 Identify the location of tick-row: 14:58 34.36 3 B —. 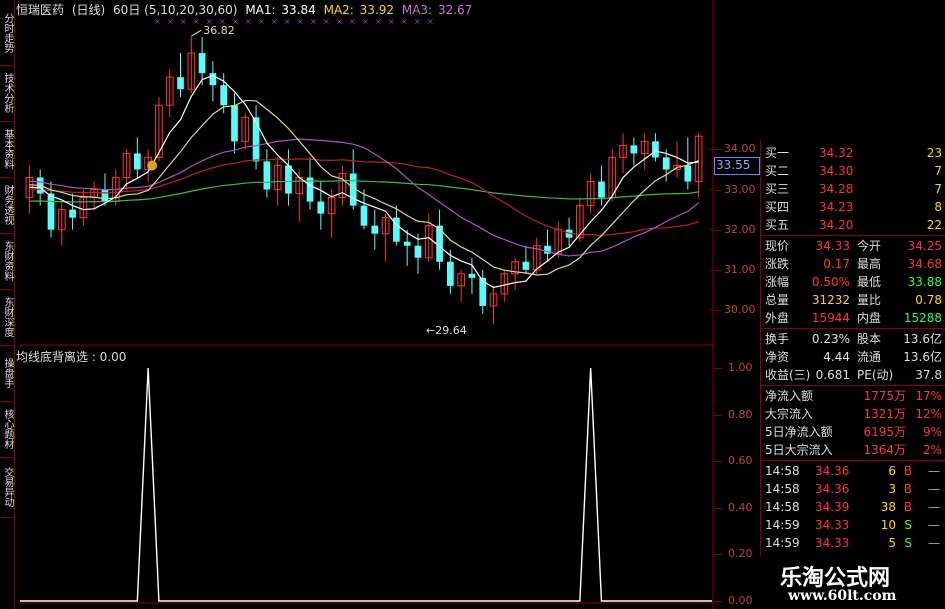
(853, 489).